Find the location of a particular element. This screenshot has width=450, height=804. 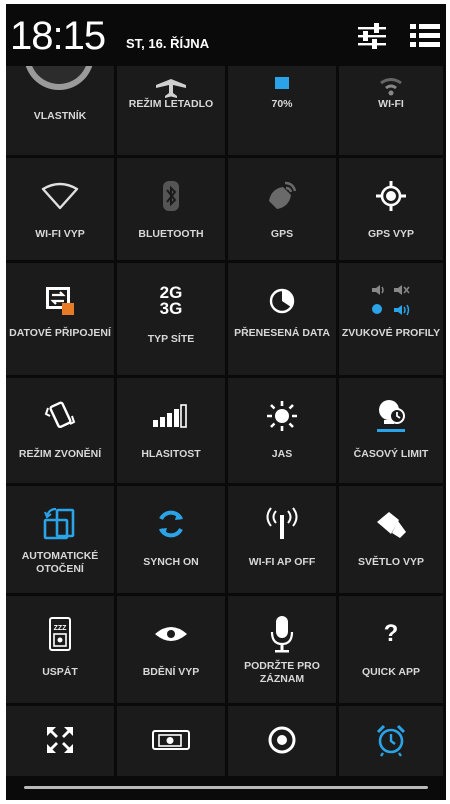

tile-label: BLUETOOTH is located at coordinates (171, 234).